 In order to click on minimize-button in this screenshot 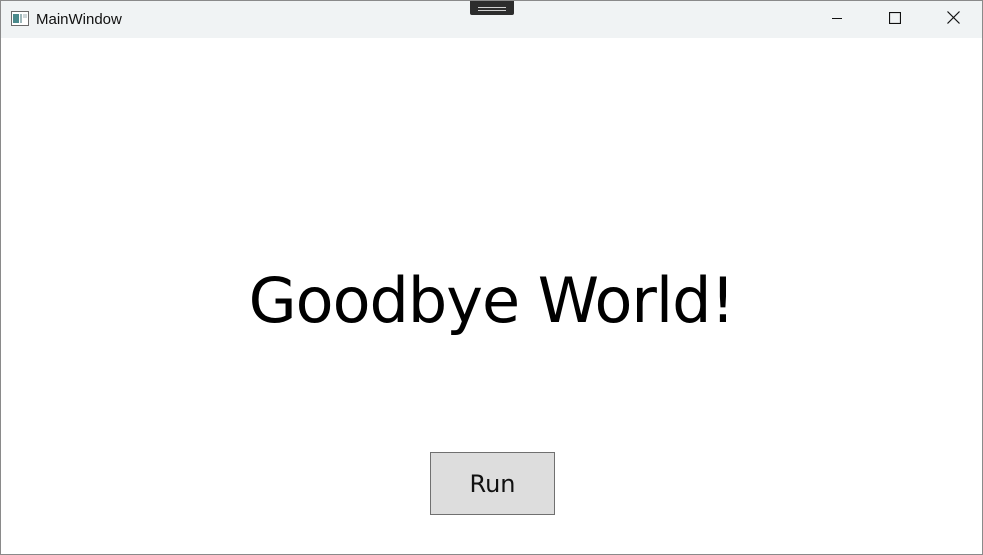, I will do `click(837, 19)`.